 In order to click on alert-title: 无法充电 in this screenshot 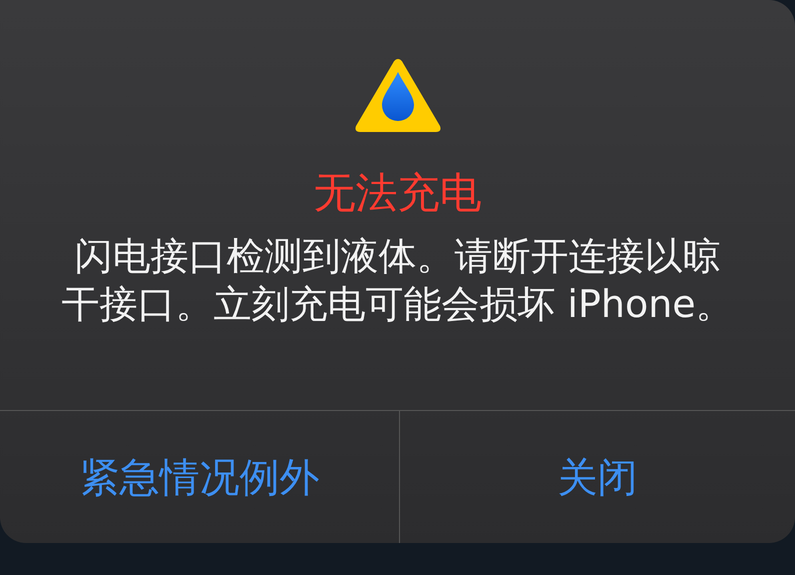, I will do `click(398, 193)`.